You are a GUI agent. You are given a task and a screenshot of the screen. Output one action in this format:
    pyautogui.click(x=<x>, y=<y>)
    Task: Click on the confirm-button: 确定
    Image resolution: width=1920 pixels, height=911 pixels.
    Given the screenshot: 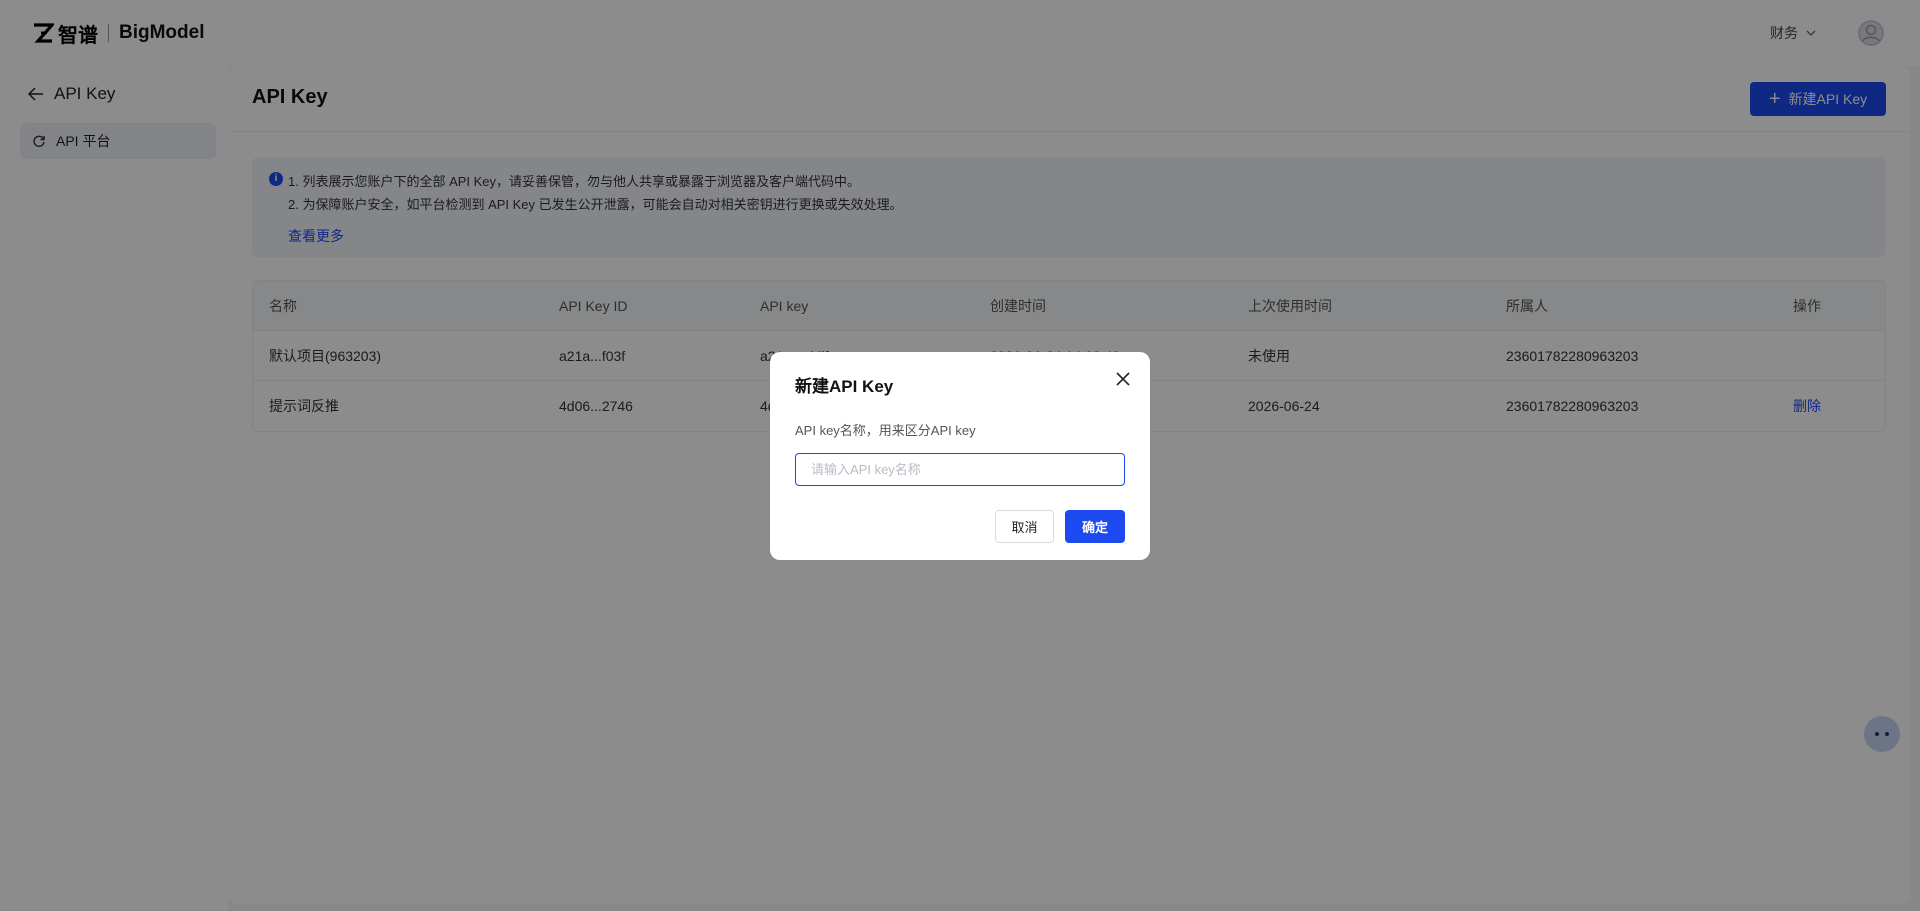 What is the action you would take?
    pyautogui.click(x=1095, y=526)
    